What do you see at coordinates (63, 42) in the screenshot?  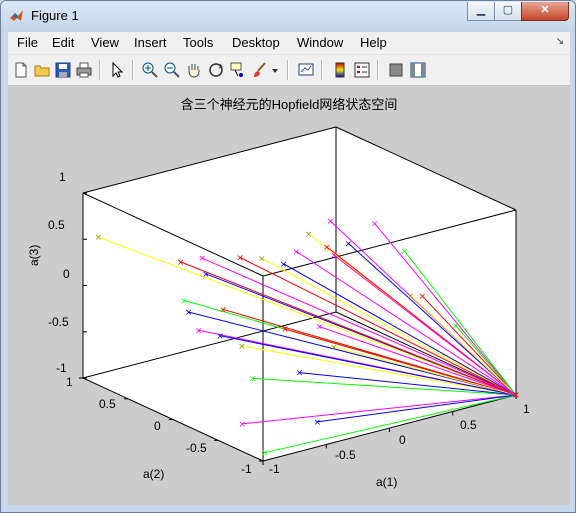 I see `menu-edit: Edit` at bounding box center [63, 42].